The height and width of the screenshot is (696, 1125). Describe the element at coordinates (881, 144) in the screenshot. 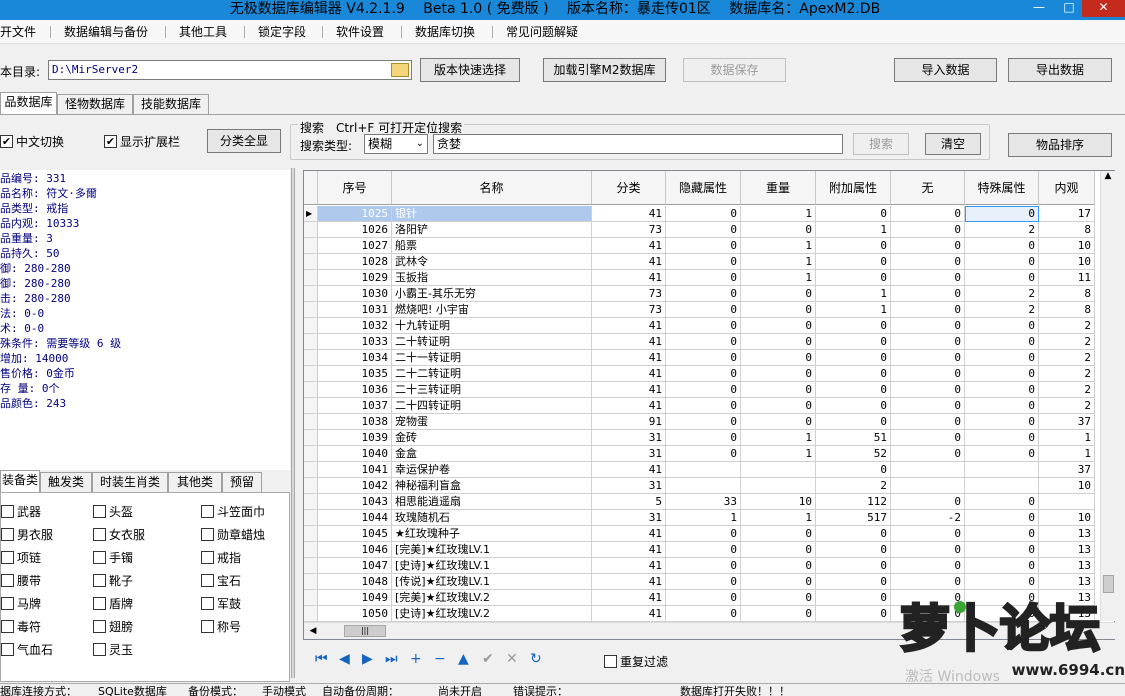

I see `search-button: 搜索` at that location.